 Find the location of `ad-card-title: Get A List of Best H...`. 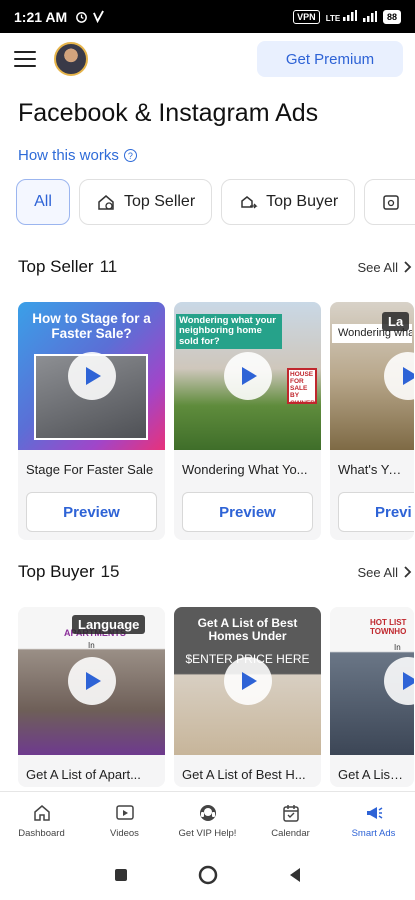

ad-card-title: Get A List of Best H... is located at coordinates (244, 774).